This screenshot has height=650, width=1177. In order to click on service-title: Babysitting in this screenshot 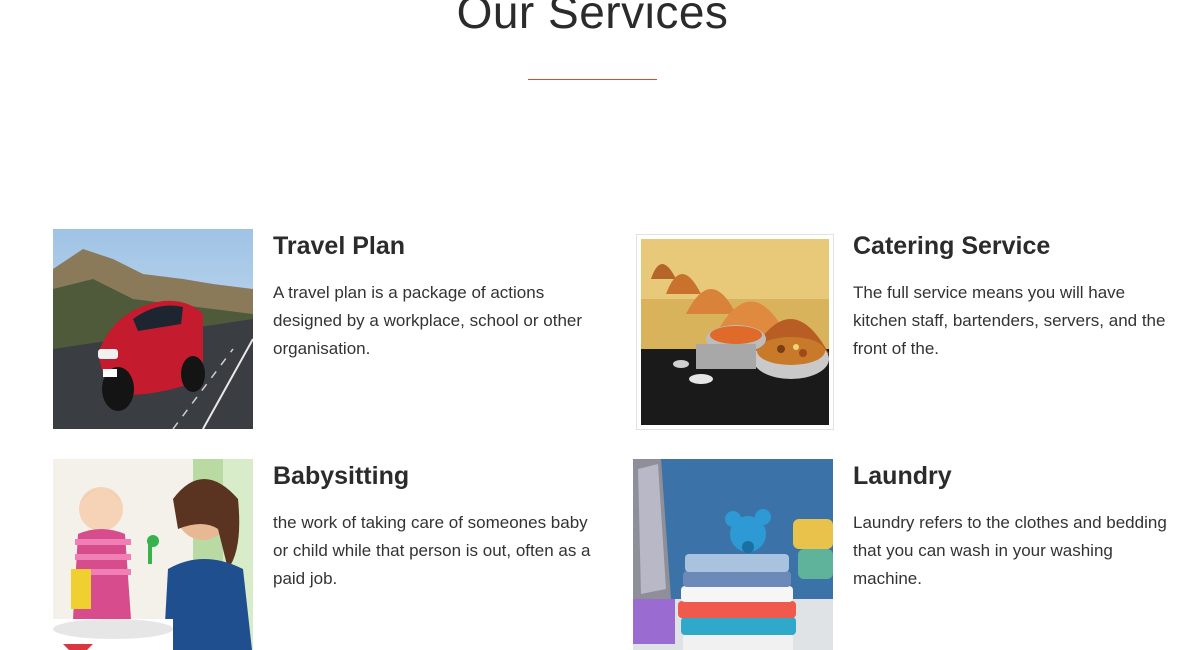, I will do `click(341, 476)`.